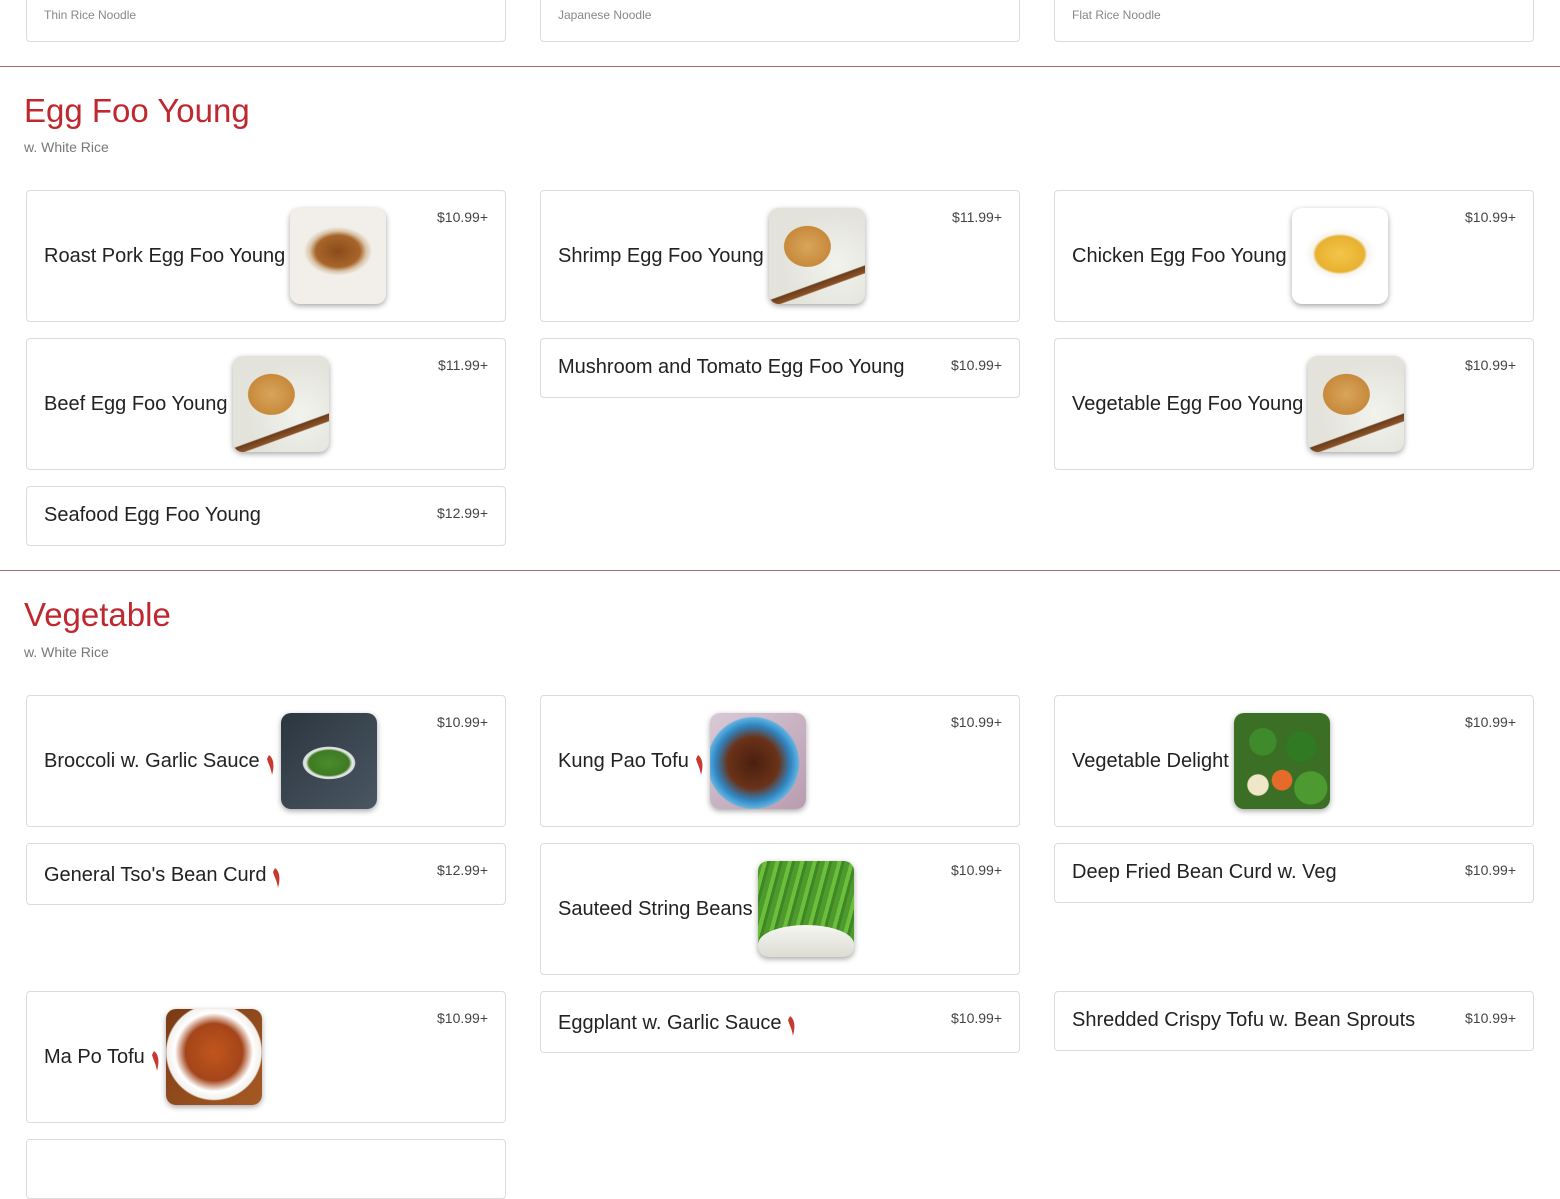 The width and height of the screenshot is (1560, 1199). I want to click on menu-item-card: Sauteed String Beans $10.99+, so click(780, 909).